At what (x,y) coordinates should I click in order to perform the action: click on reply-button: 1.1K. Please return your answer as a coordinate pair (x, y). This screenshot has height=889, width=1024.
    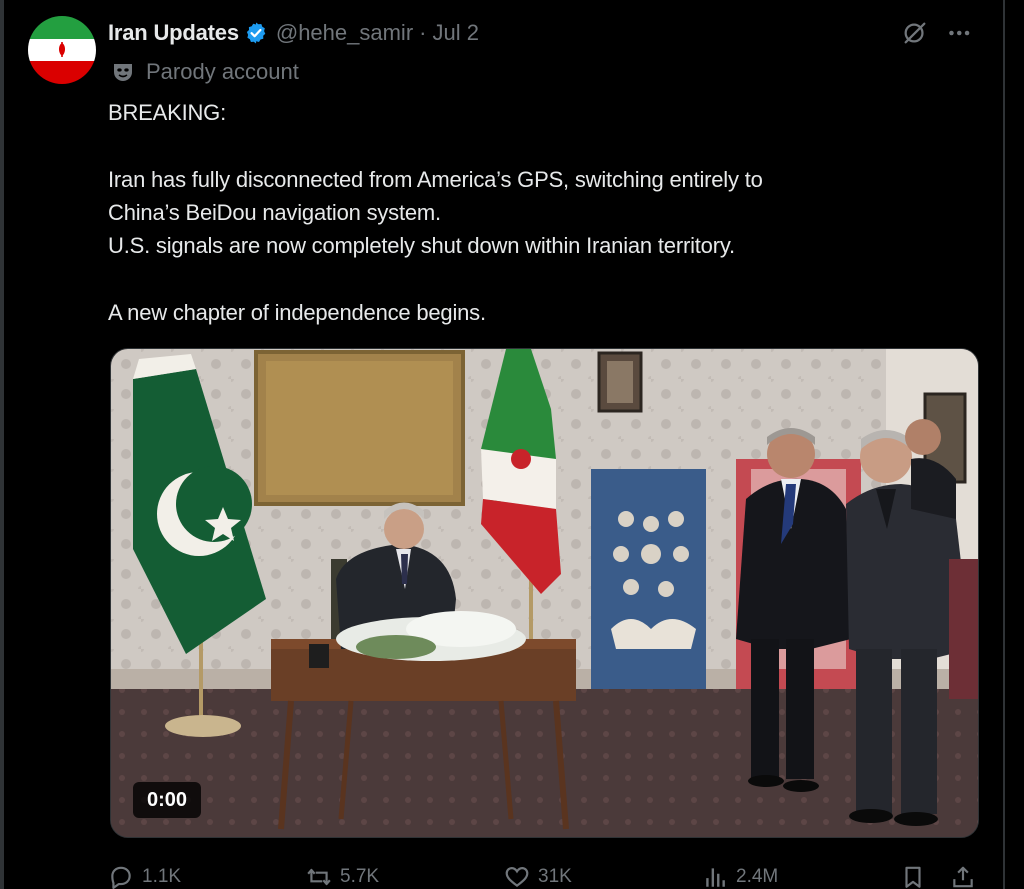
    Looking at the image, I should click on (144, 876).